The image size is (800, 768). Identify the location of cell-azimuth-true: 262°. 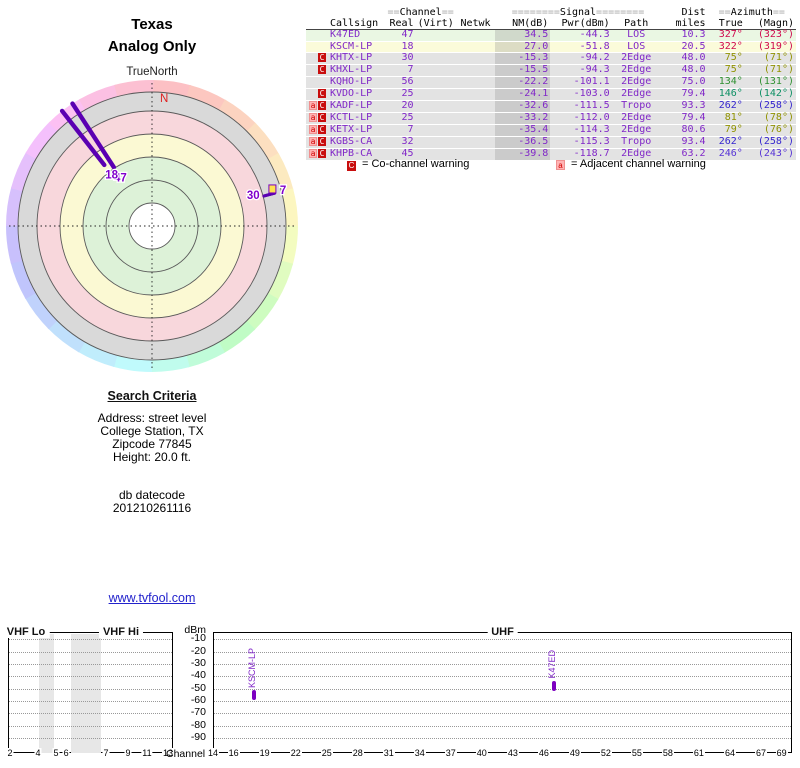
(726, 142).